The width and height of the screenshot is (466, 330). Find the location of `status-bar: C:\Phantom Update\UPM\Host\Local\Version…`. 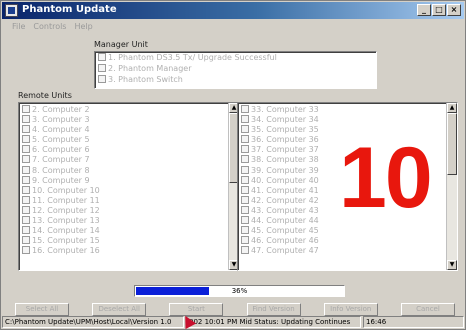

status-bar: C:\Phantom Update\UPM\Host\Local\Version… is located at coordinates (233, 322).